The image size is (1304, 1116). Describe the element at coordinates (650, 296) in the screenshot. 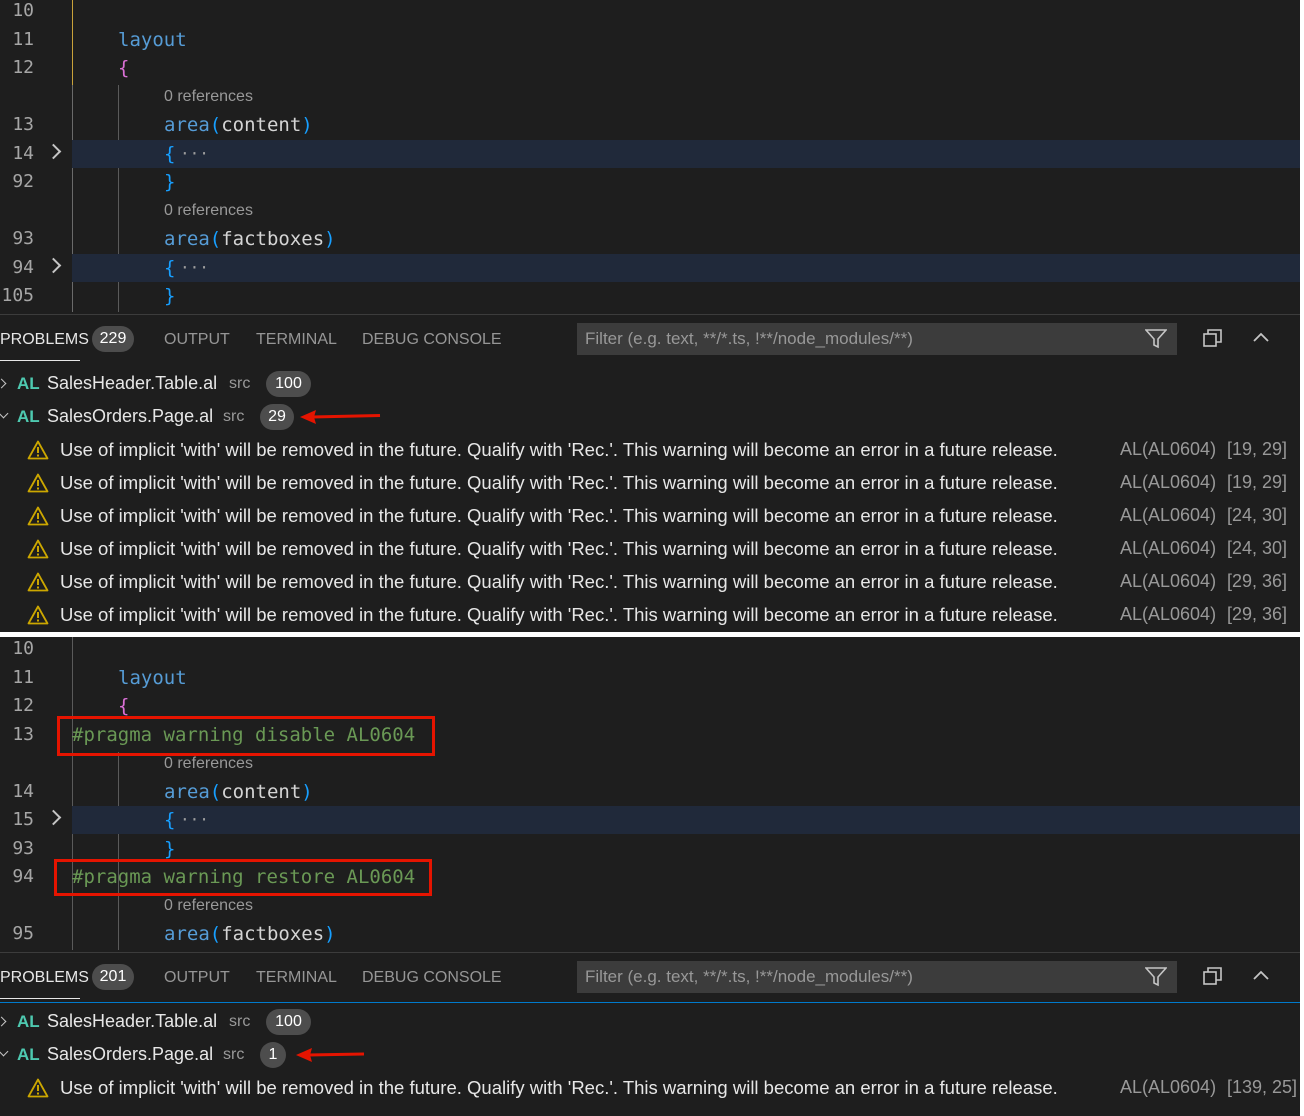

I see `code-line: 105 }` at that location.